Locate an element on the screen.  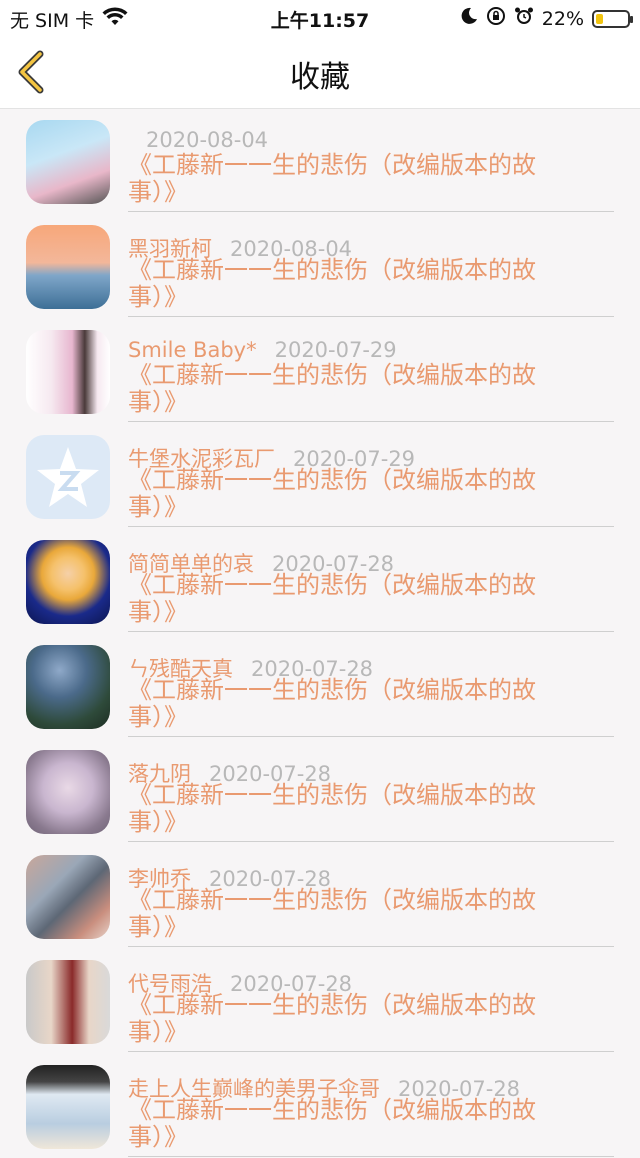
list-item: 落九阴 2020-07-28 《工藤新一一生的悲伤（改编版本的故事）》 is located at coordinates (320, 790).